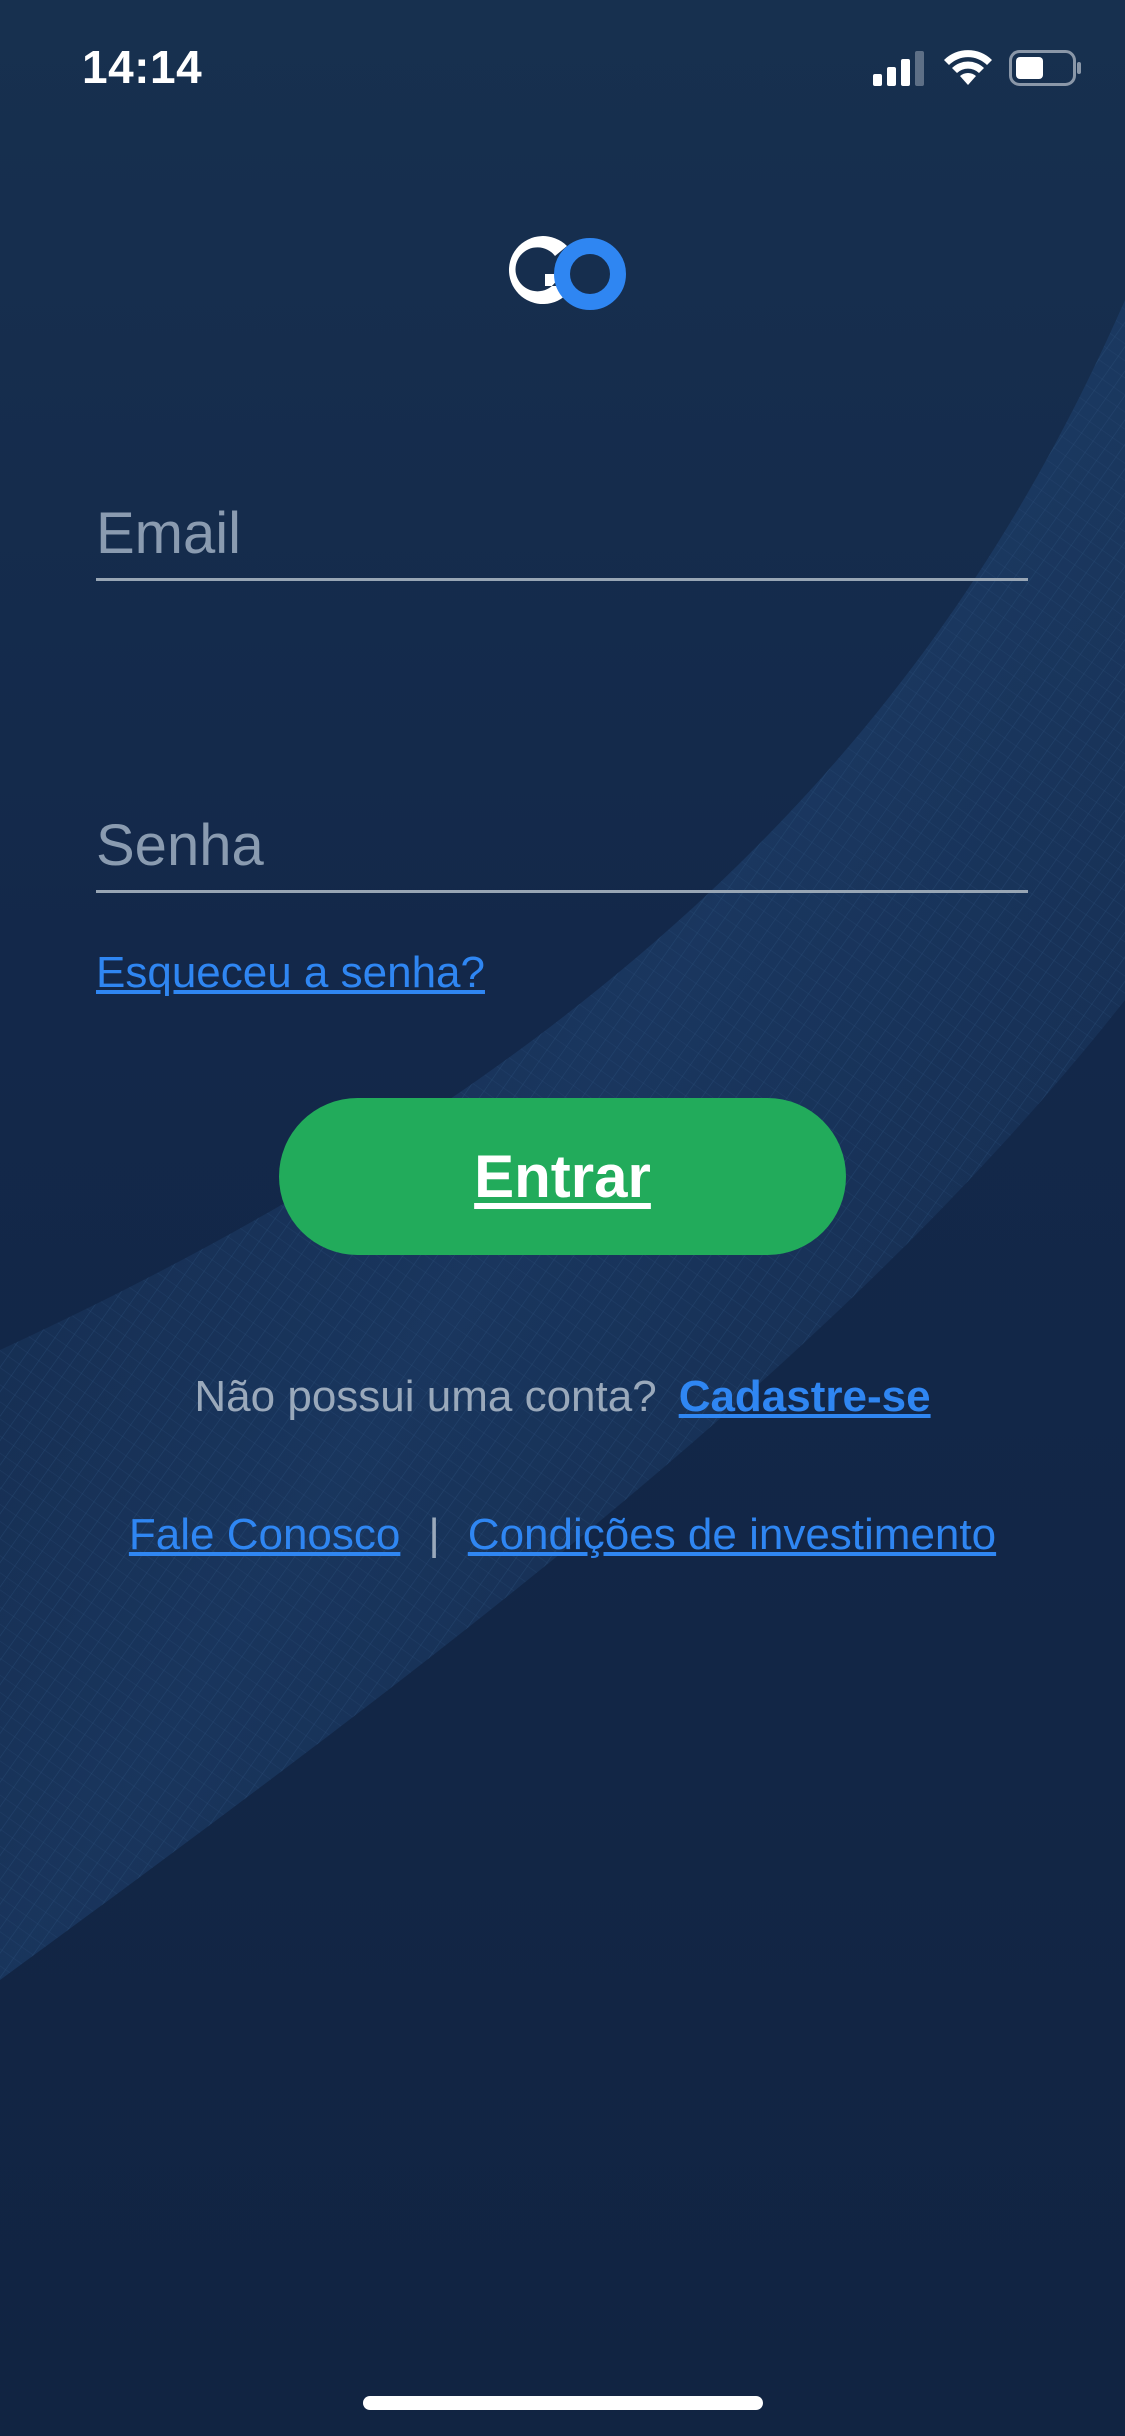 The width and height of the screenshot is (1125, 2436). I want to click on status-icons, so click(978, 68).